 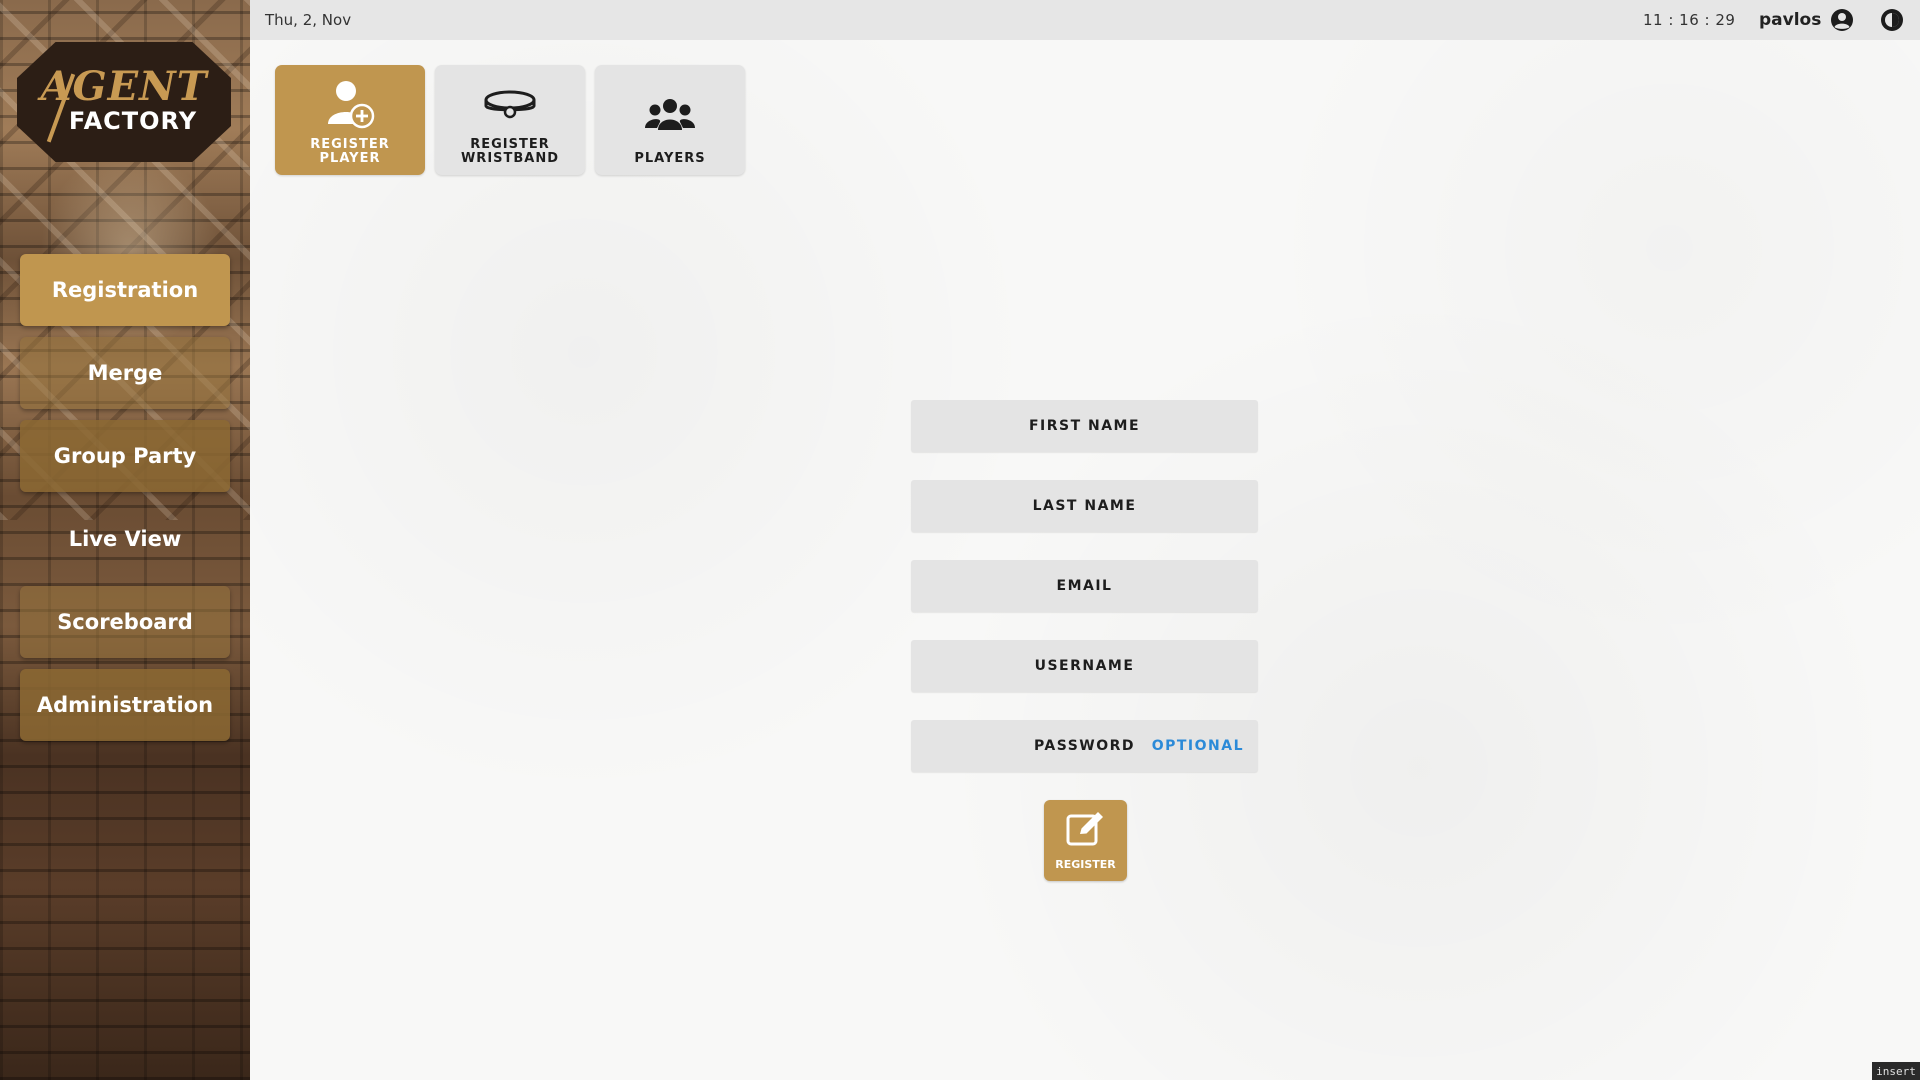 I want to click on sidebar-item-scoreboard: Scoreboard, so click(x=125, y=622).